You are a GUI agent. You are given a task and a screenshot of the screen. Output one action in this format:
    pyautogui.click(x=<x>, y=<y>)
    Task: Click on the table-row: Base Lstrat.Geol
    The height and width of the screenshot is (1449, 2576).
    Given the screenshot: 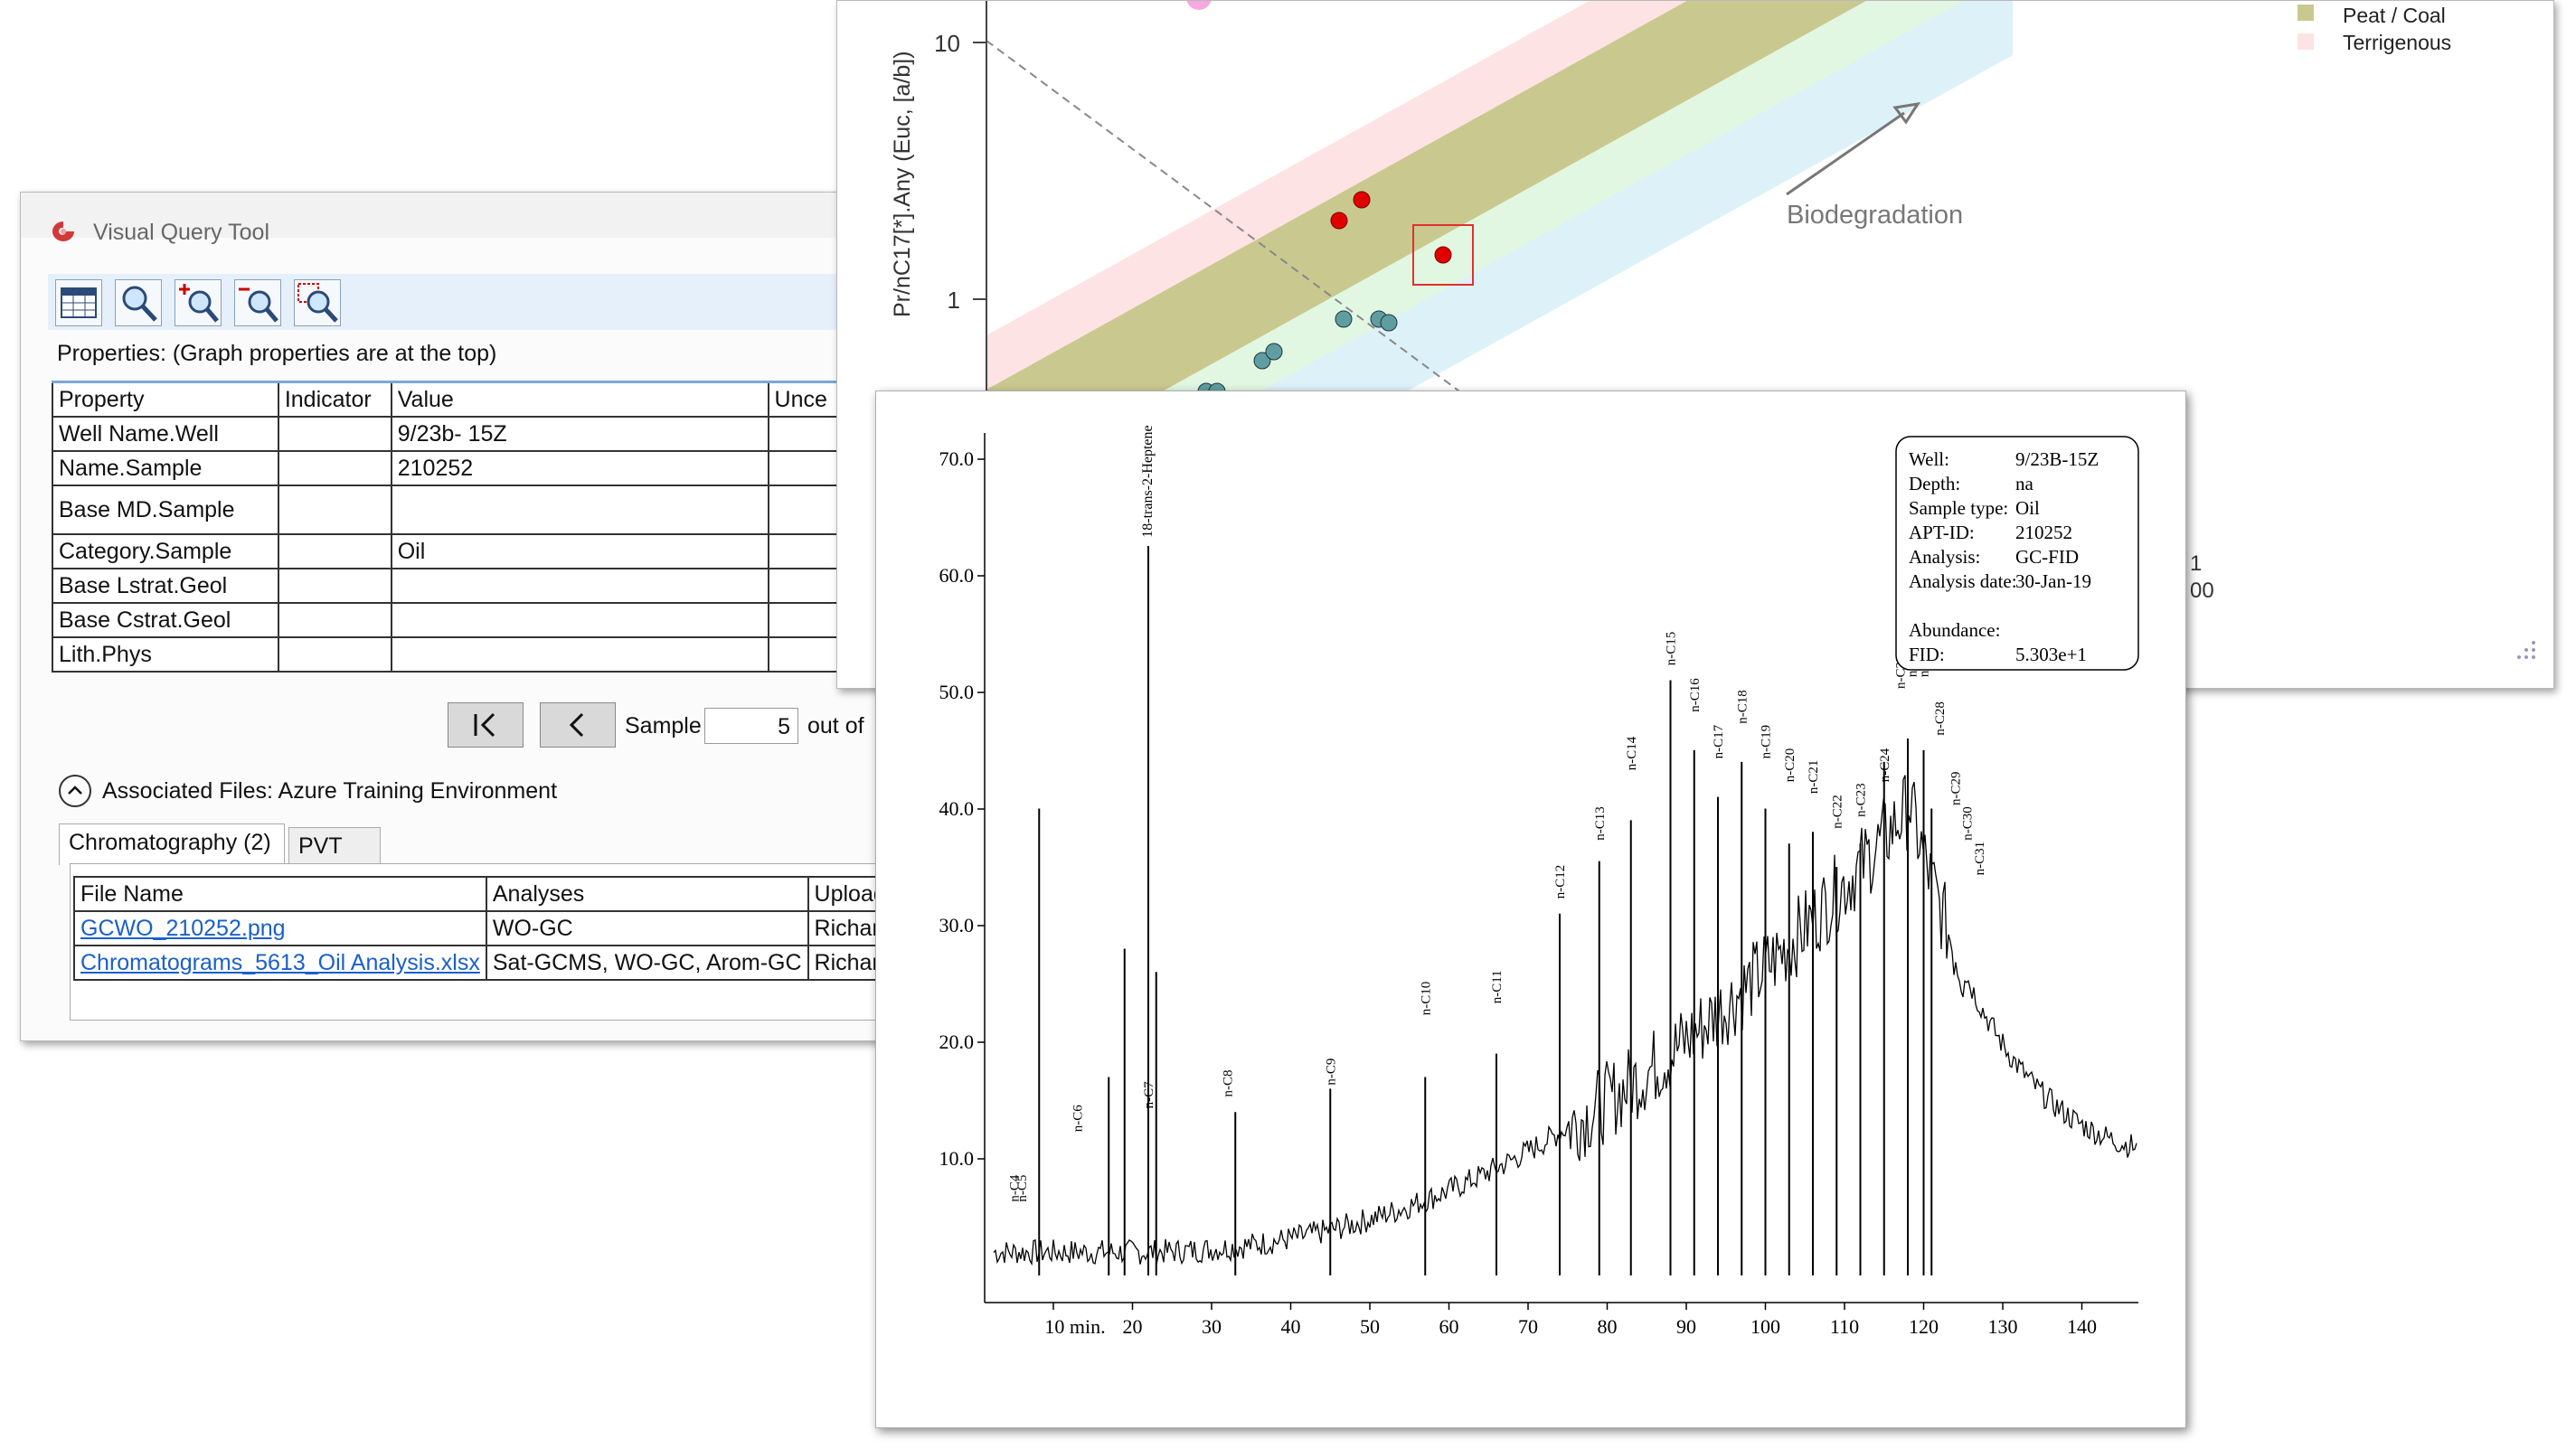 What is the action you would take?
    pyautogui.click(x=504, y=586)
    